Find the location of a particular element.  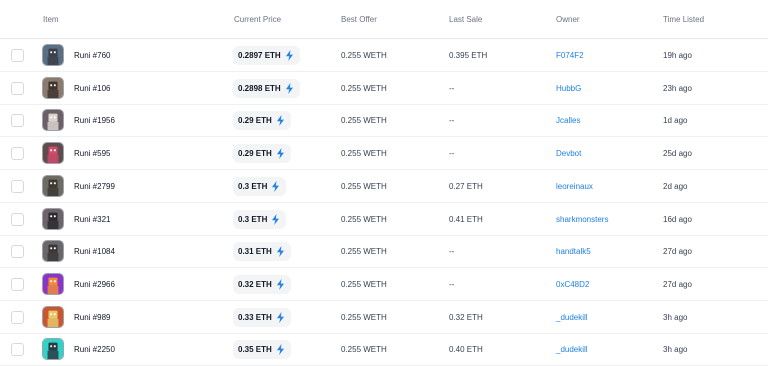

current-price: 0.2897 ETH is located at coordinates (259, 55).